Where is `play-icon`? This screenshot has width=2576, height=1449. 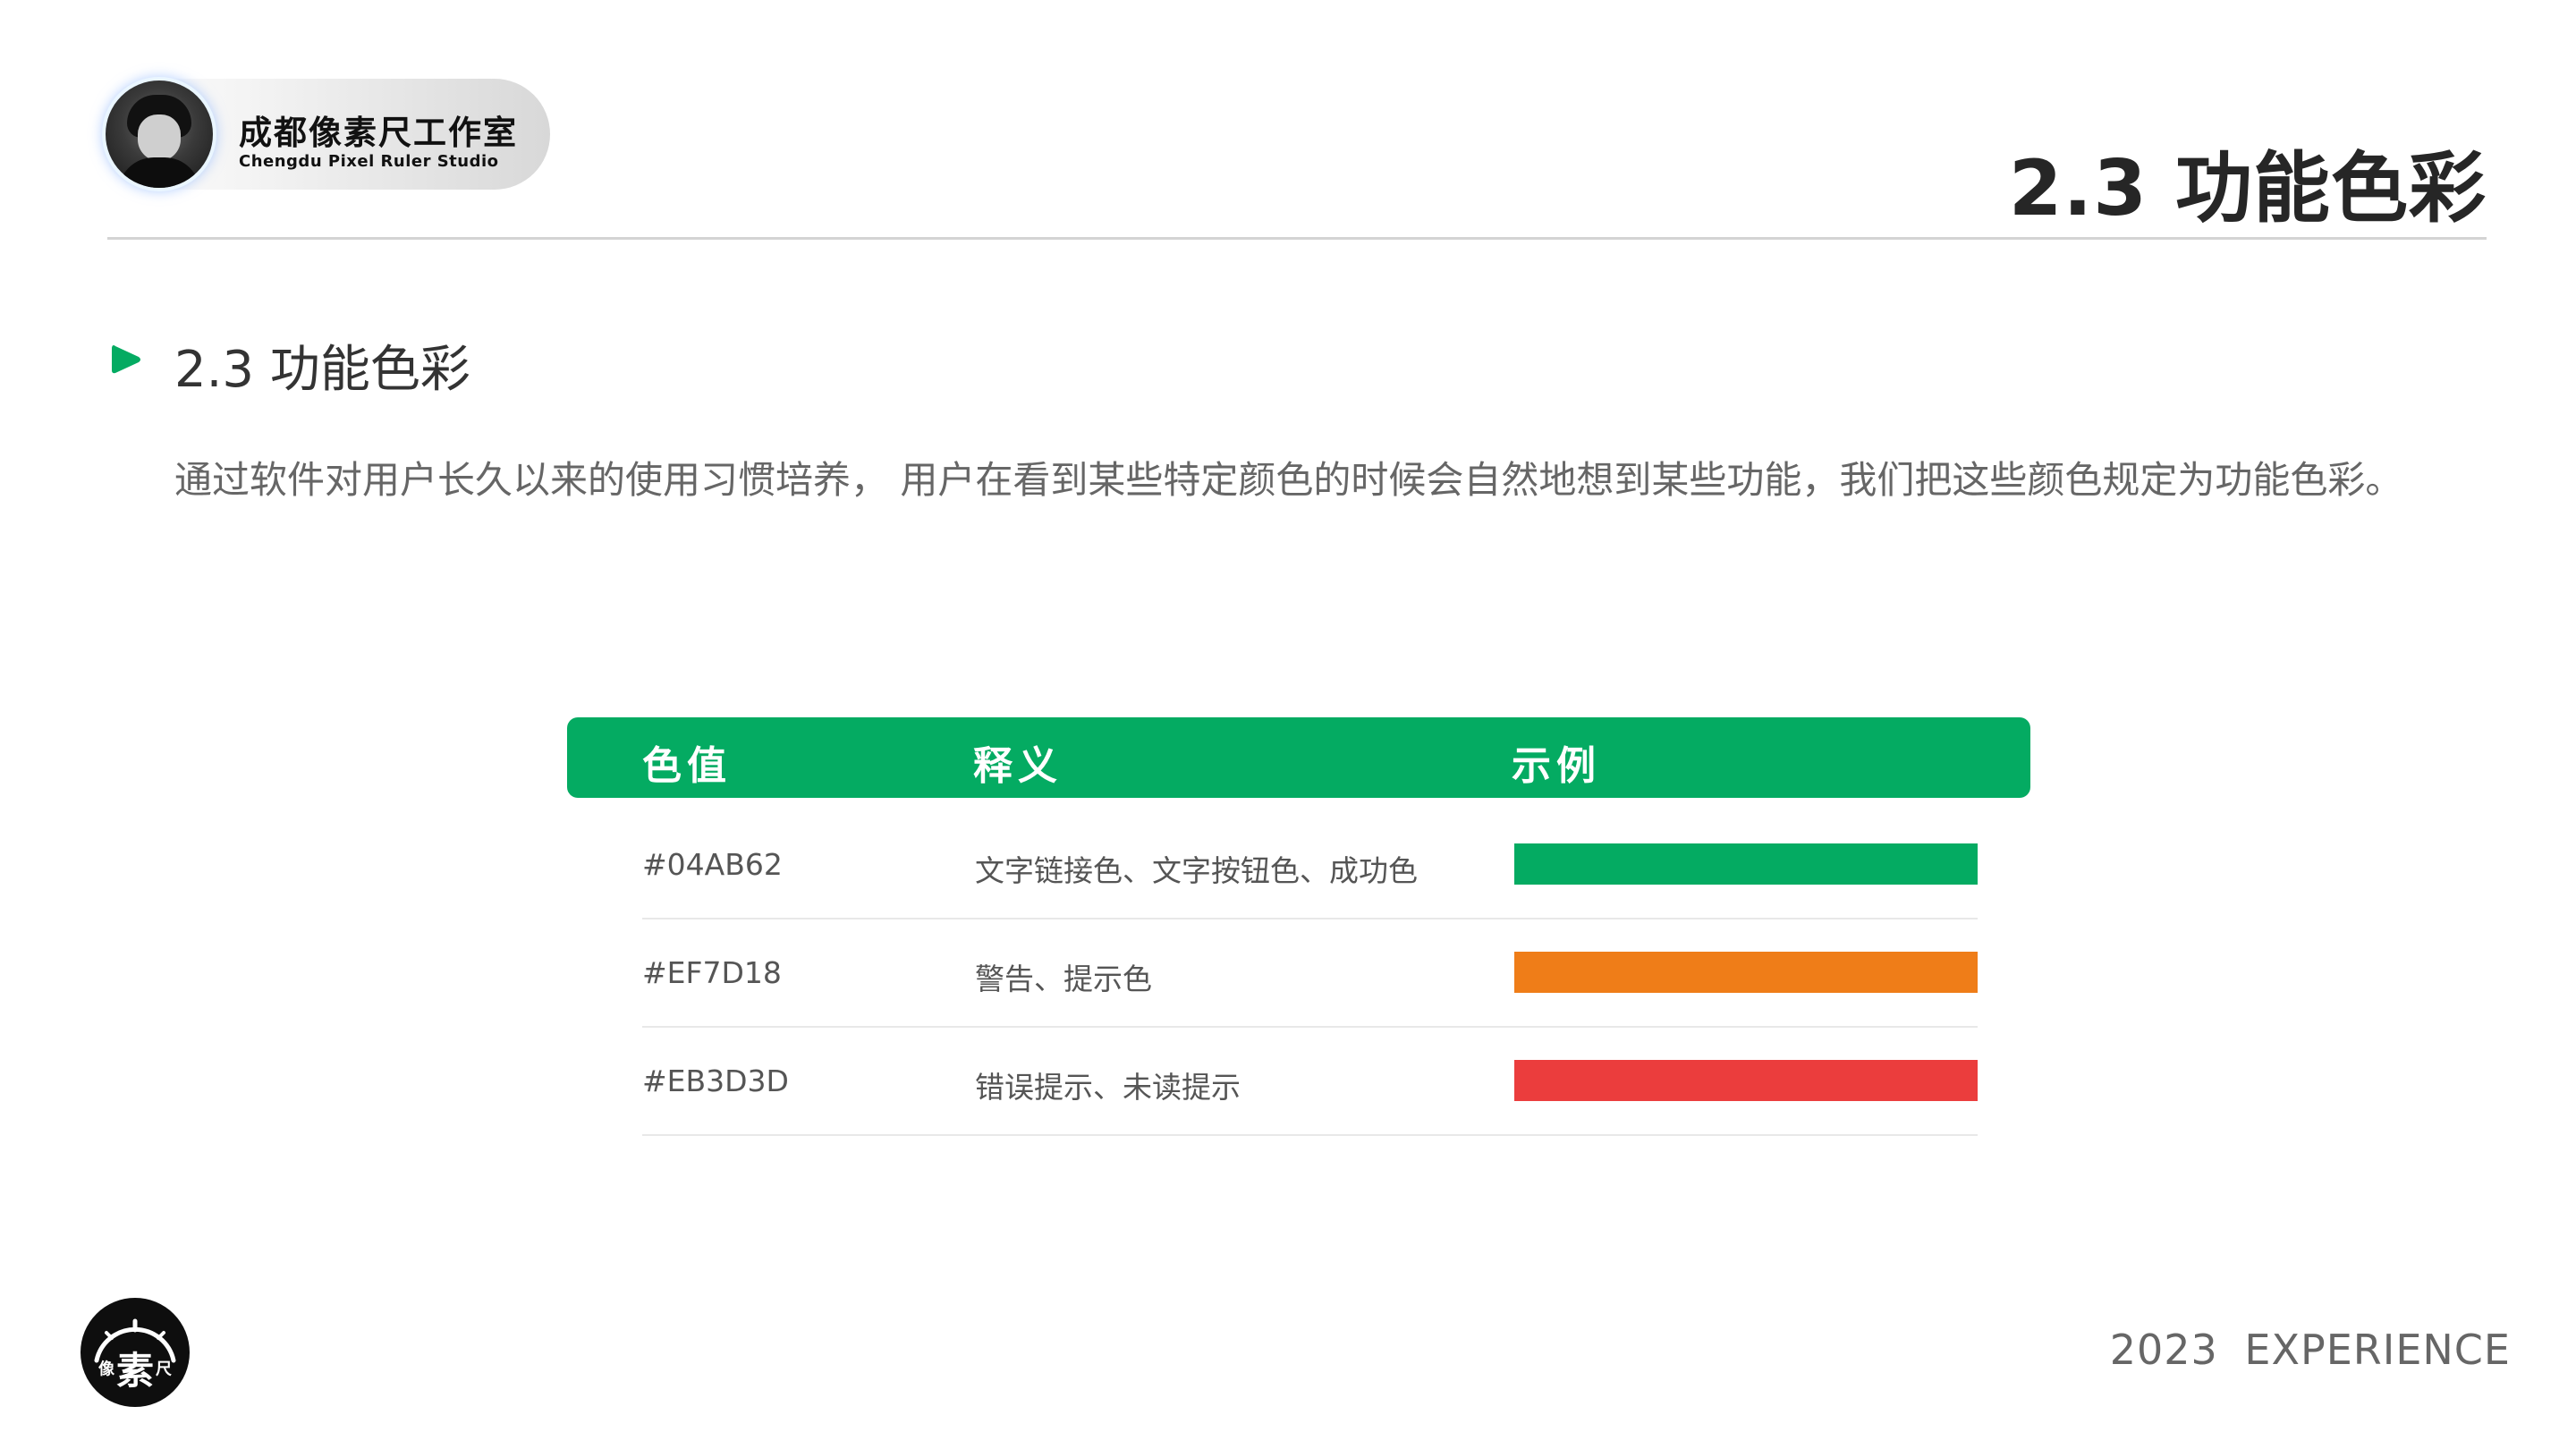
play-icon is located at coordinates (126, 359).